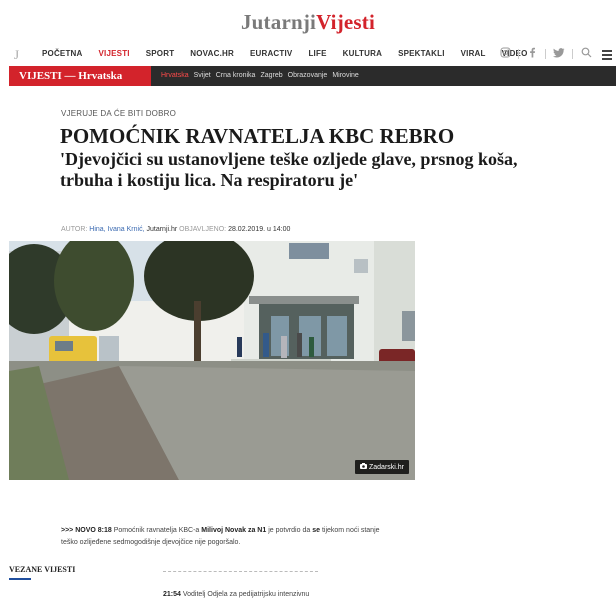 The width and height of the screenshot is (616, 603). What do you see at coordinates (259, 229) in the screenshot?
I see `published-date: 28.02.2019. u 14:00` at bounding box center [259, 229].